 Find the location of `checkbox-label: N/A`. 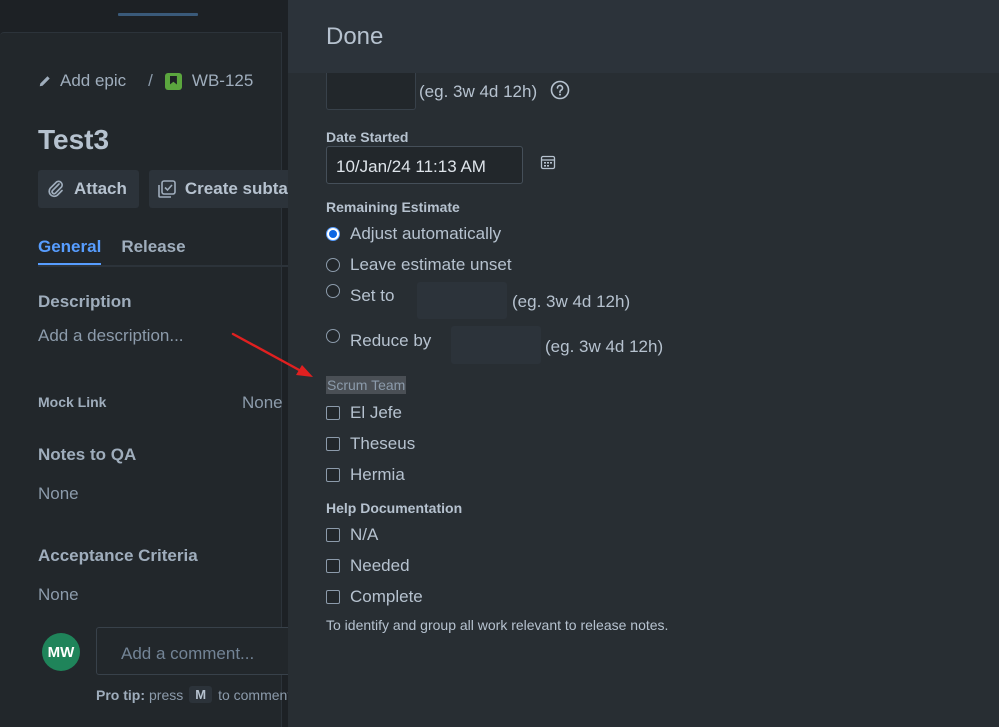

checkbox-label: N/A is located at coordinates (364, 534).